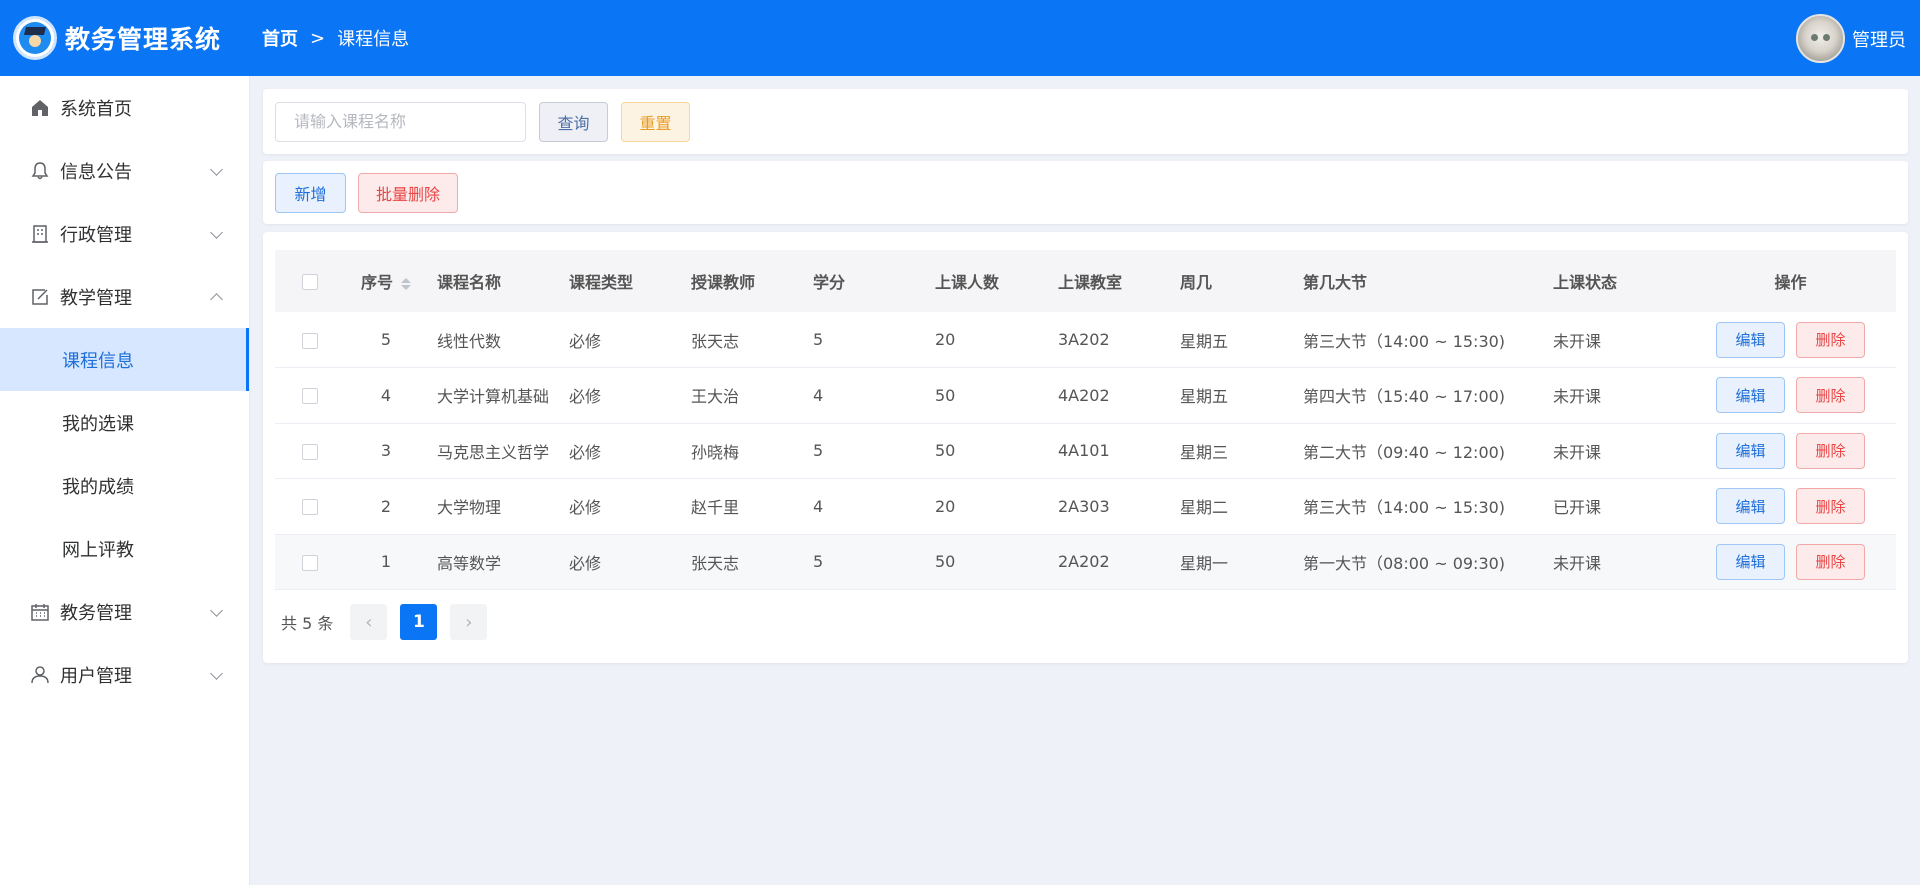 This screenshot has width=1920, height=885. What do you see at coordinates (1428, 340) in the screenshot?
I see `cell-period: 第三大节（14:00 ~ 15:30)` at bounding box center [1428, 340].